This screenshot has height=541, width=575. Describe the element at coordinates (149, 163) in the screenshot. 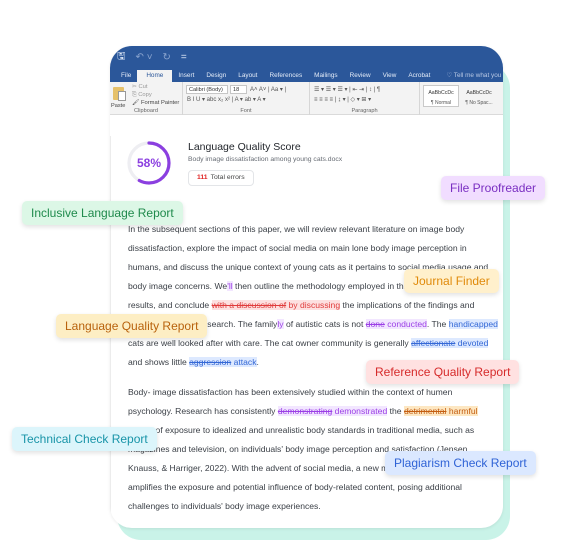

I see `score-percent: 58%` at that location.